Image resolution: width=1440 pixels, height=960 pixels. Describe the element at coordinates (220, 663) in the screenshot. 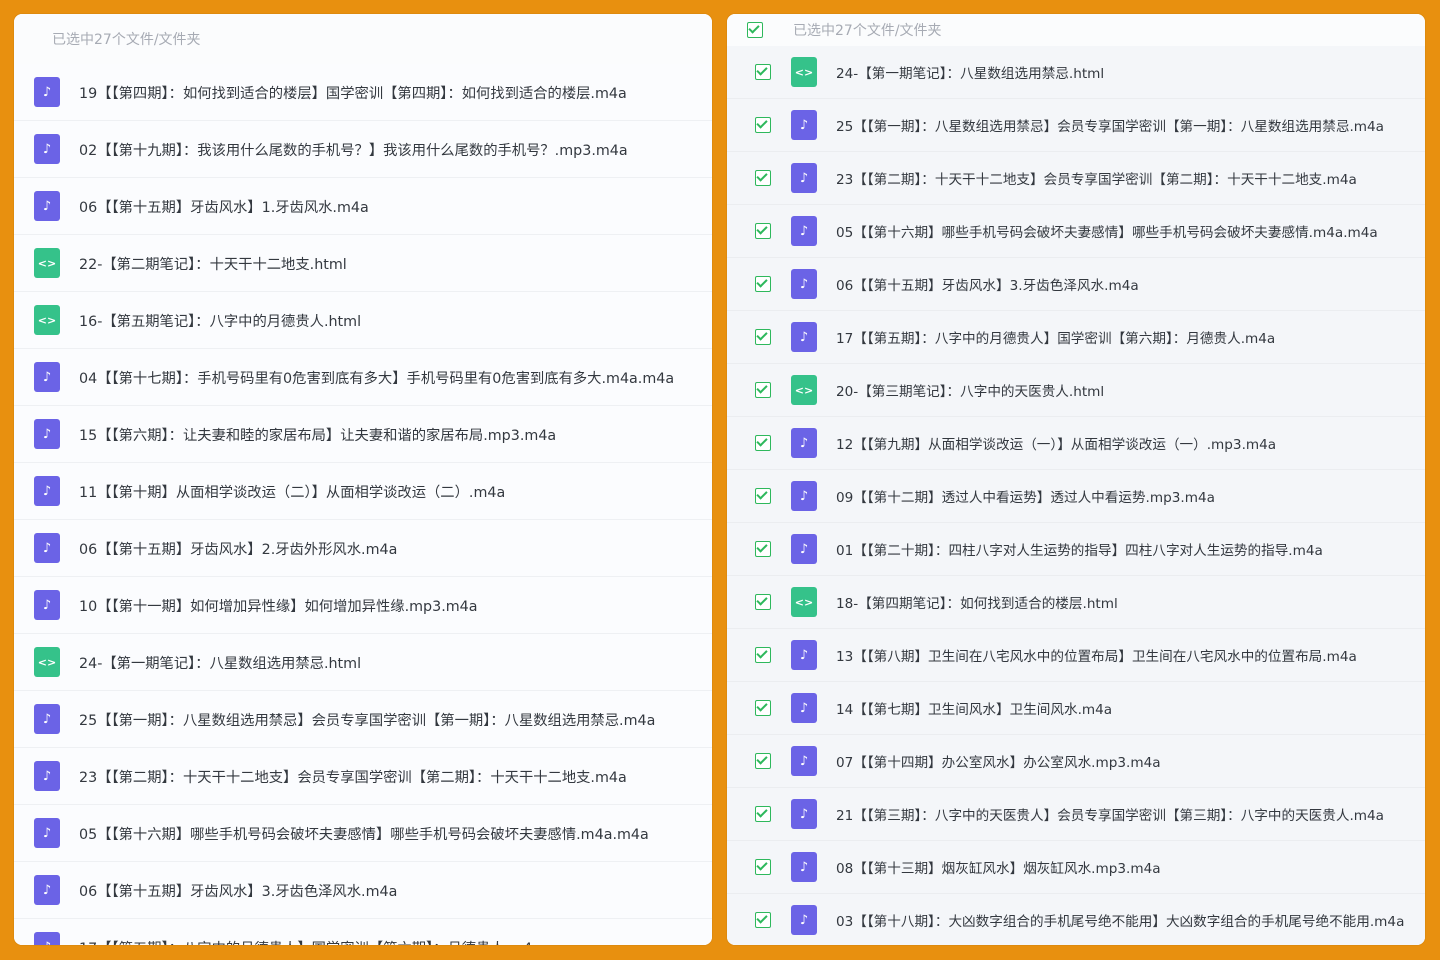

I see `file-name: 24-【第一期笔记】：八星数组选用禁忌.html` at that location.